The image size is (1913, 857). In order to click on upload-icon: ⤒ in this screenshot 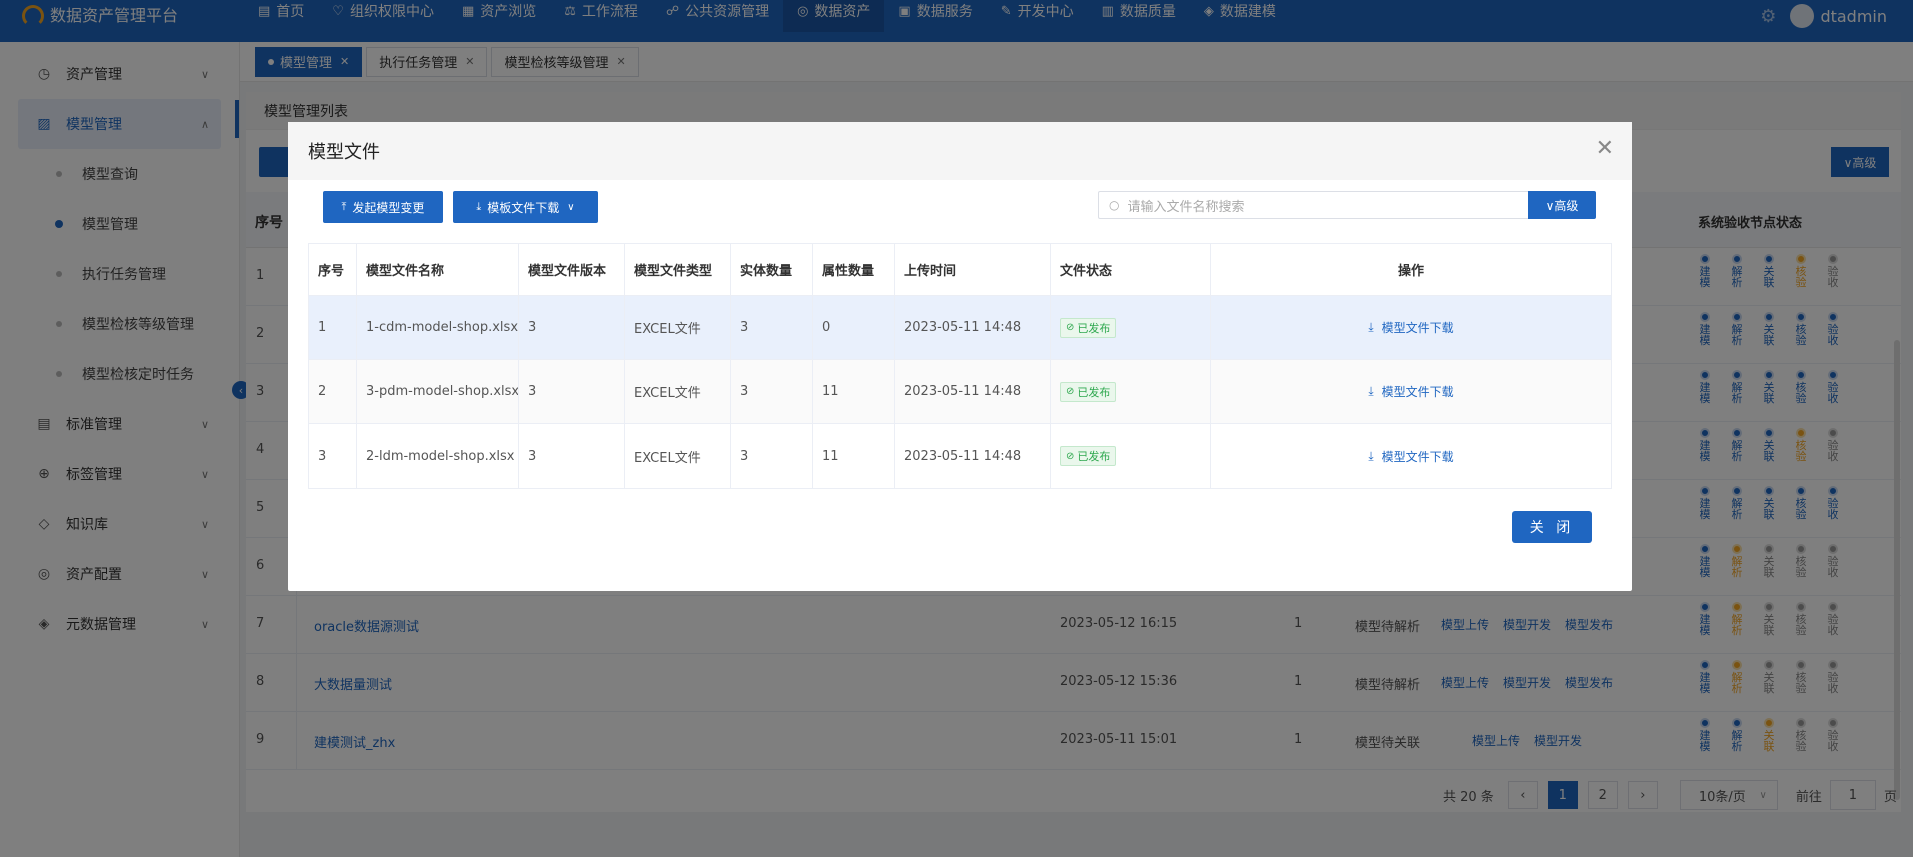, I will do `click(344, 206)`.